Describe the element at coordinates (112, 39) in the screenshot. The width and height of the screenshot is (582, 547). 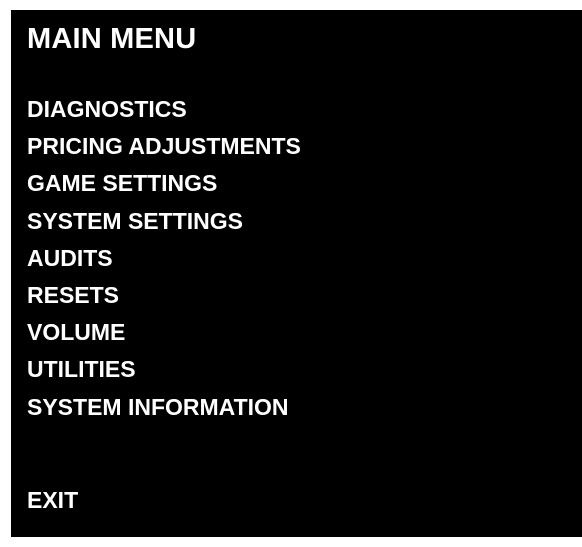
I see `menu-title: MAIN MENU` at that location.